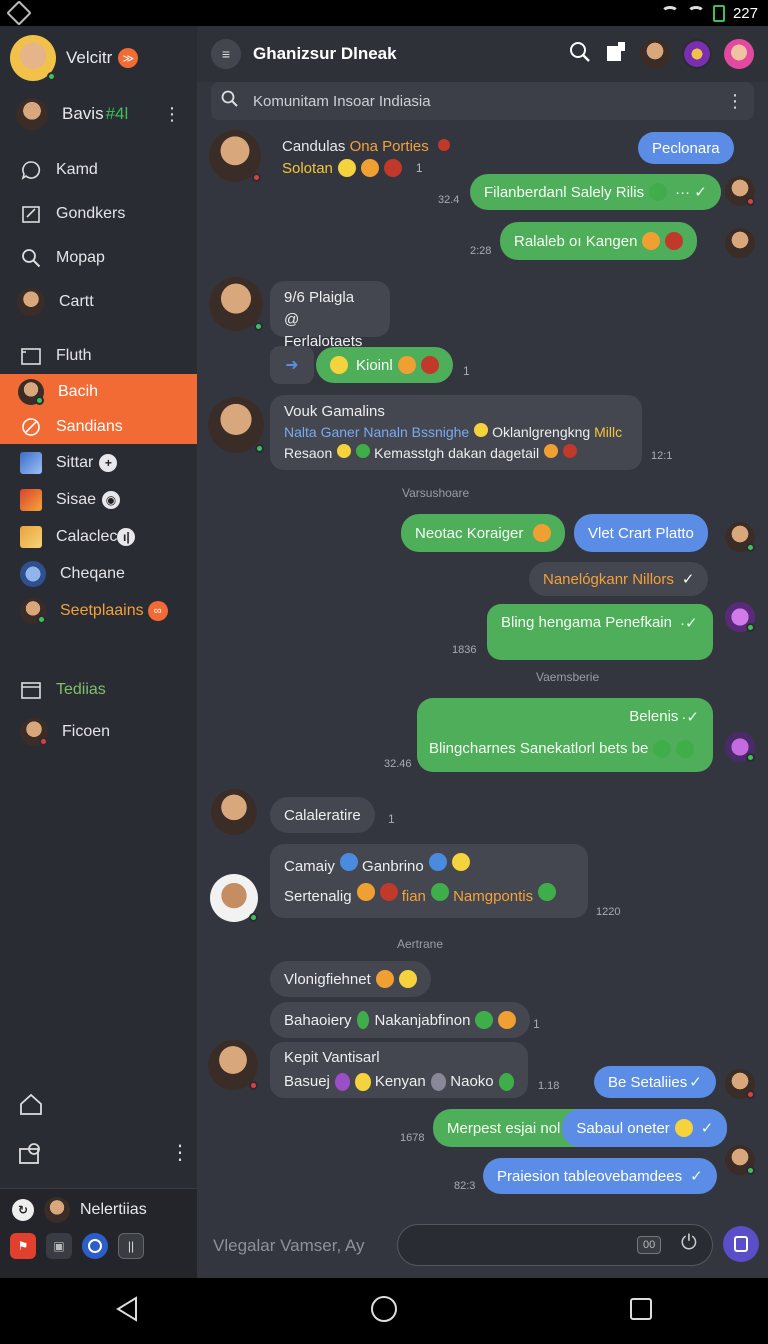  What do you see at coordinates (31, 1106) in the screenshot?
I see `home-icon` at bounding box center [31, 1106].